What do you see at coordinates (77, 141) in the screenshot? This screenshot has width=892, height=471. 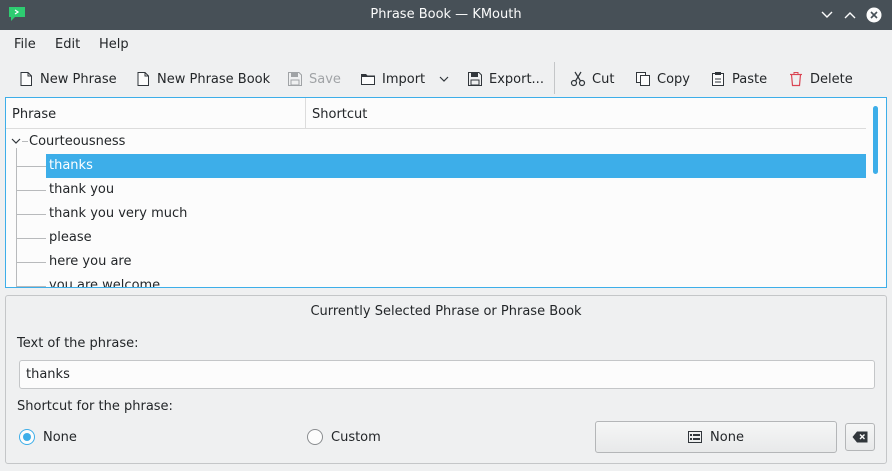 I see `group-label: Courteousness` at bounding box center [77, 141].